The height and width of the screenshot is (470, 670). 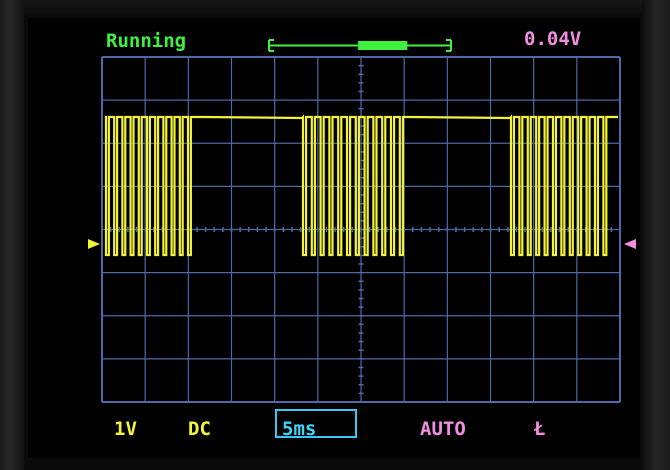 I want to click on memory-window-indicator, so click(x=383, y=45).